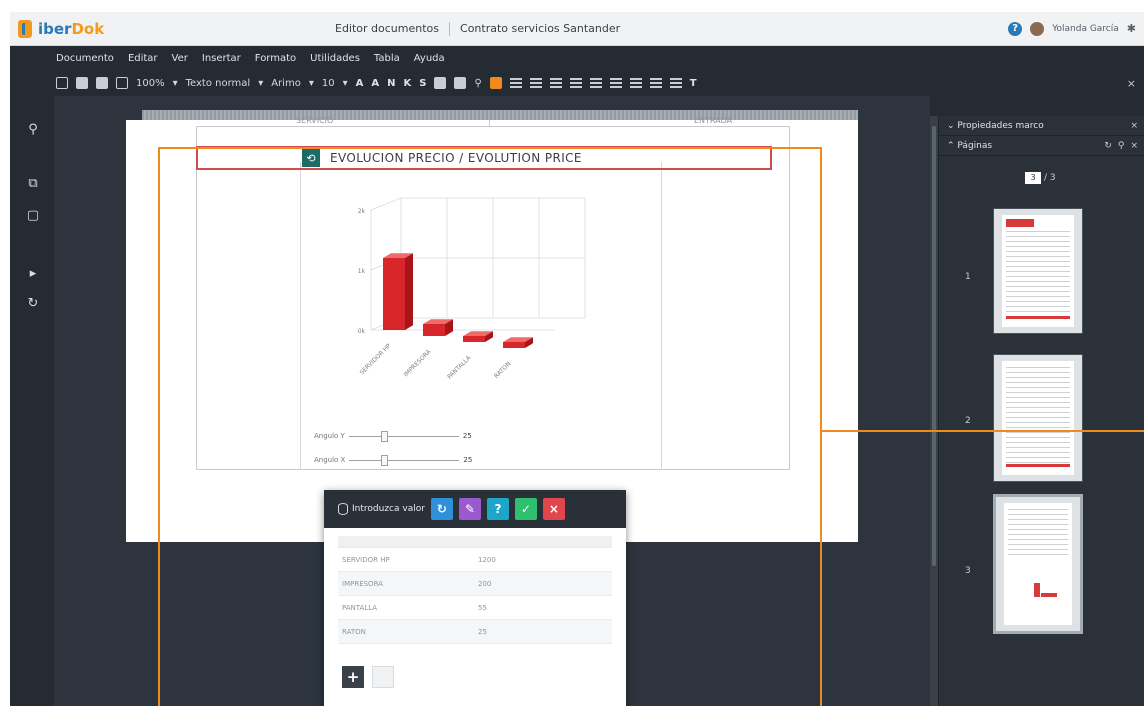  Describe the element at coordinates (1041, 146) in the screenshot. I see `pages-header: ⌃ Páginas ↻ ⚲ ×` at that location.